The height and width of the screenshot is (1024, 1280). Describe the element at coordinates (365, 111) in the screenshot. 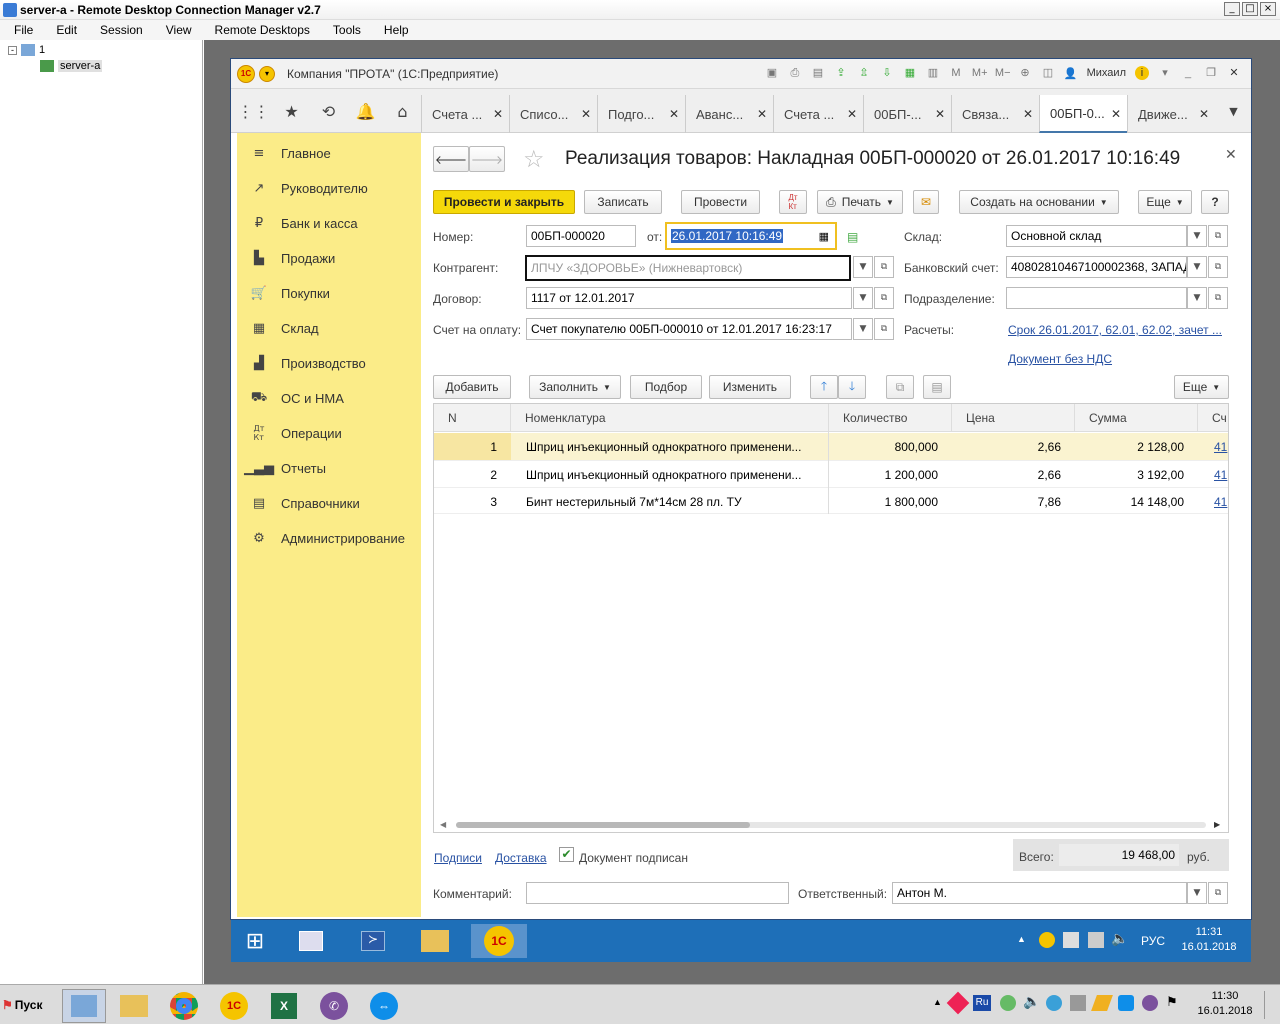

I see `notifications-bell-icon: 🔔` at that location.